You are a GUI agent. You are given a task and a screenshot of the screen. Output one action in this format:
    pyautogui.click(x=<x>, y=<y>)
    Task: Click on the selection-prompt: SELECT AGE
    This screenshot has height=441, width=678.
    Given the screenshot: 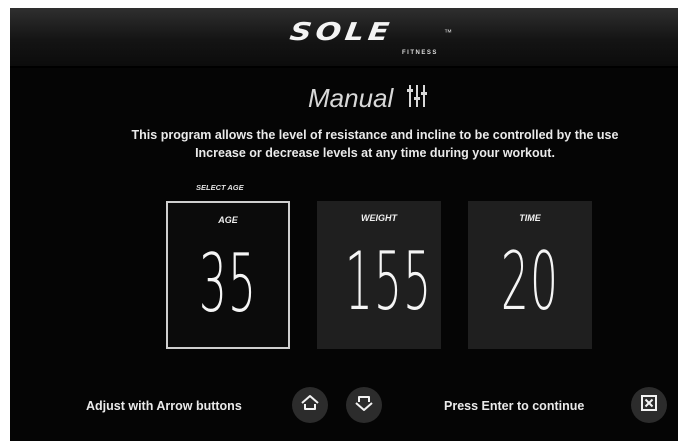 What is the action you would take?
    pyautogui.click(x=220, y=187)
    